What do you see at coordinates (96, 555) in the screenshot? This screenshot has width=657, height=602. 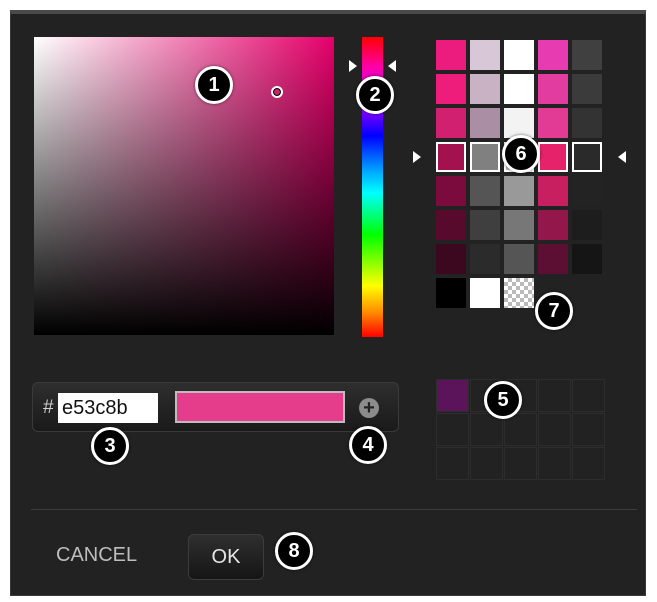 I see `cancel-button: CANCEL` at bounding box center [96, 555].